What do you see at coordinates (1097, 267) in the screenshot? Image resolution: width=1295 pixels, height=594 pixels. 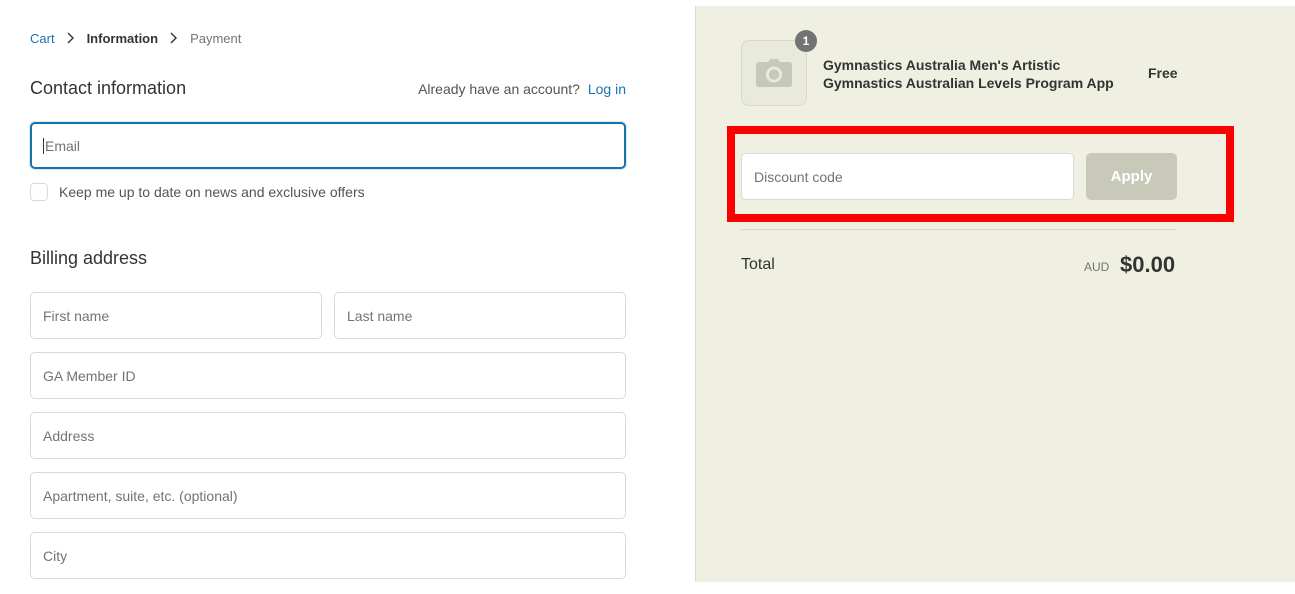 I see `total-currency: AUD` at bounding box center [1097, 267].